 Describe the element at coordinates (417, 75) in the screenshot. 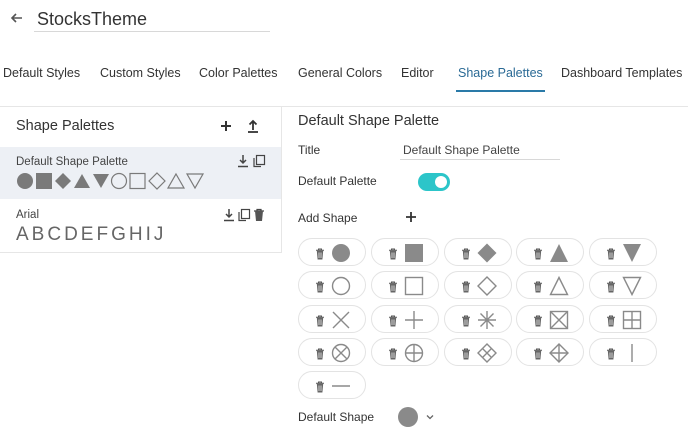

I see `tab-editor: Editor` at that location.